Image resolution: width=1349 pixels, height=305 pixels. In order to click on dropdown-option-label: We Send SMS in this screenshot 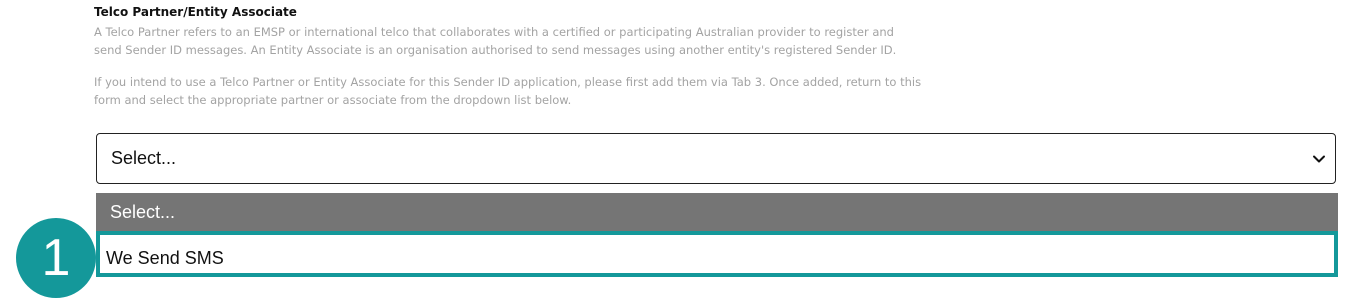, I will do `click(165, 258)`.